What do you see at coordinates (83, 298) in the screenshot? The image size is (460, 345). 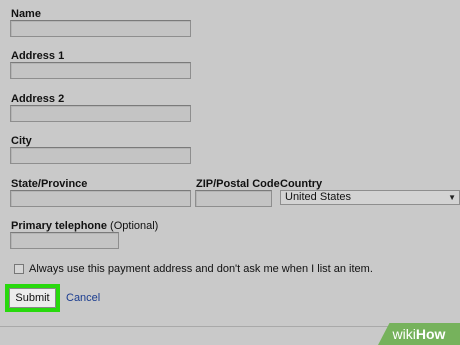 I see `cancel-link: Cancel` at bounding box center [83, 298].